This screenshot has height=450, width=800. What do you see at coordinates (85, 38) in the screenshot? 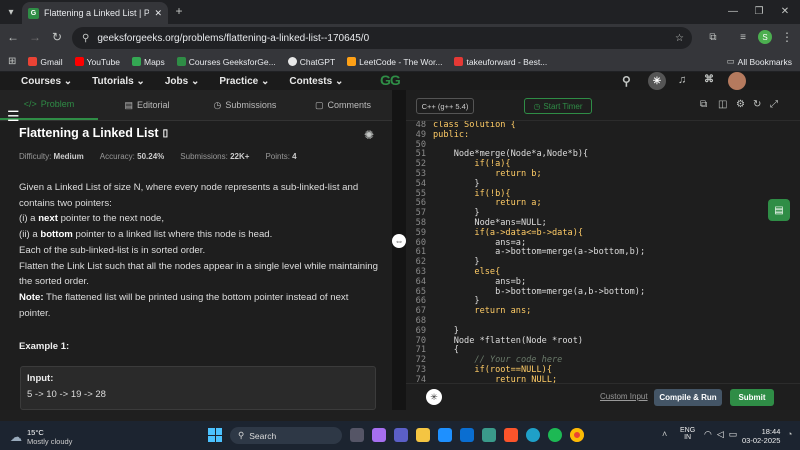
I see `site-info-icon: ⚲` at bounding box center [85, 38].